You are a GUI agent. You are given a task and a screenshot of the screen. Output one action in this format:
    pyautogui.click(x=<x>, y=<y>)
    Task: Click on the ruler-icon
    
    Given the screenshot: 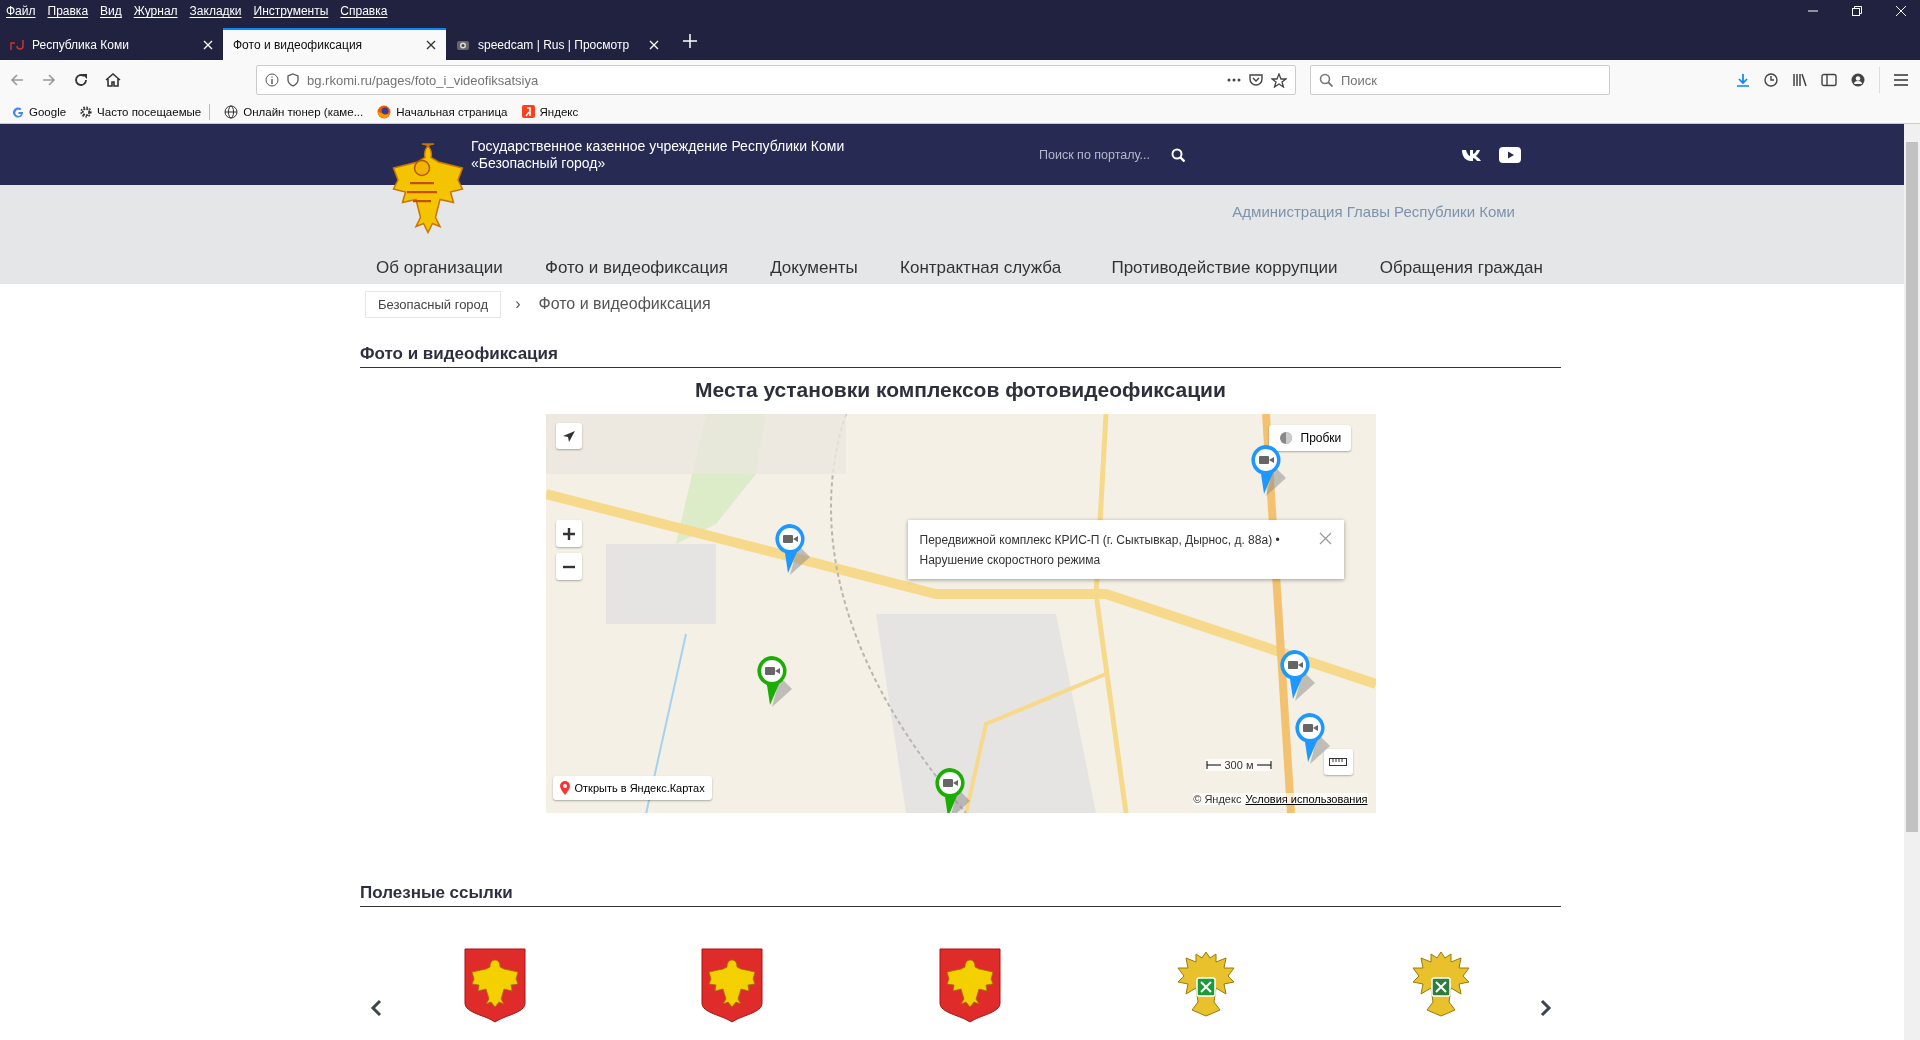 What is the action you would take?
    pyautogui.click(x=1338, y=762)
    